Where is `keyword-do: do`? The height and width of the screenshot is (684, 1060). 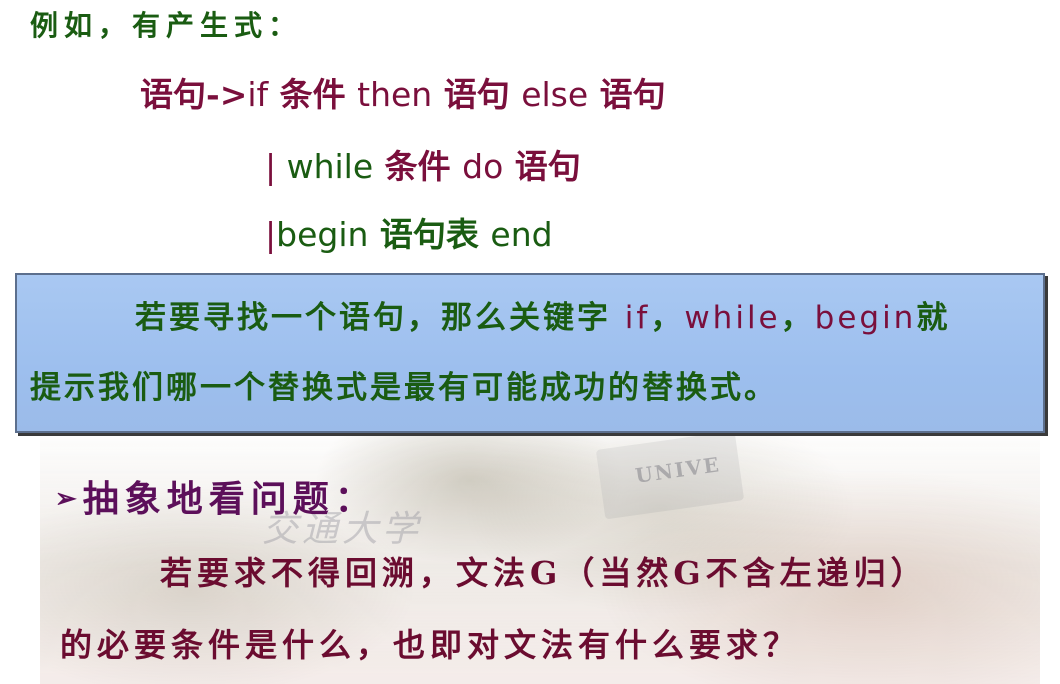 keyword-do: do is located at coordinates (483, 166).